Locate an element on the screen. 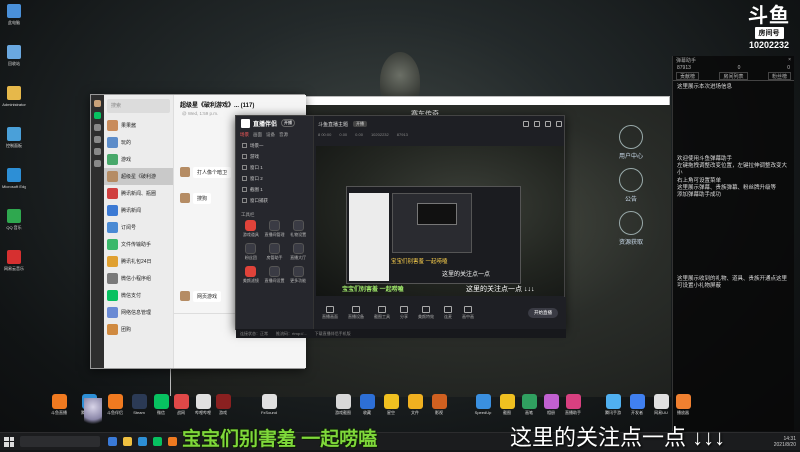  list-item: 团购 is located at coordinates (138, 329).